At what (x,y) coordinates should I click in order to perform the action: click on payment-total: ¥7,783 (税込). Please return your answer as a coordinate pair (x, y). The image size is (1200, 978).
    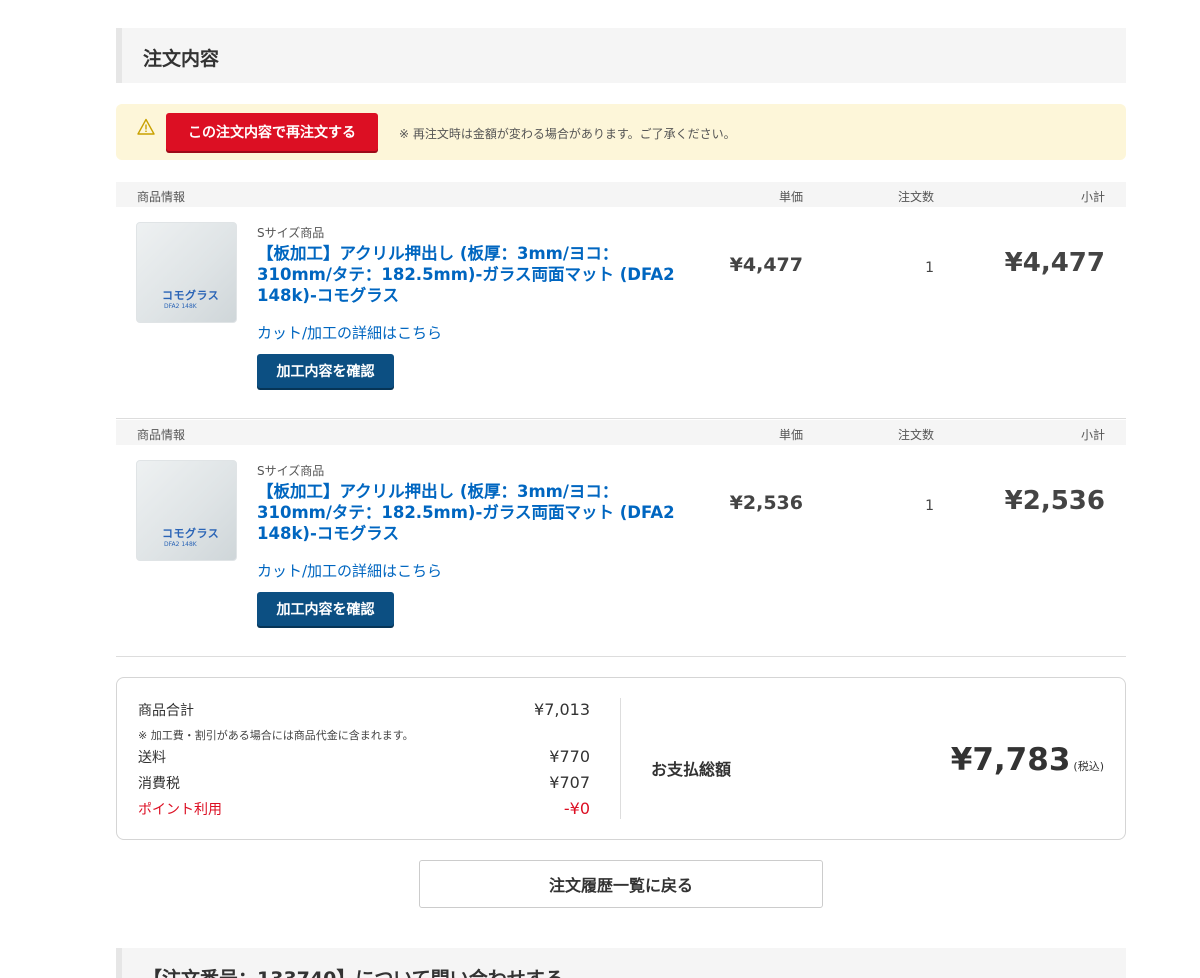
    Looking at the image, I should click on (1027, 760).